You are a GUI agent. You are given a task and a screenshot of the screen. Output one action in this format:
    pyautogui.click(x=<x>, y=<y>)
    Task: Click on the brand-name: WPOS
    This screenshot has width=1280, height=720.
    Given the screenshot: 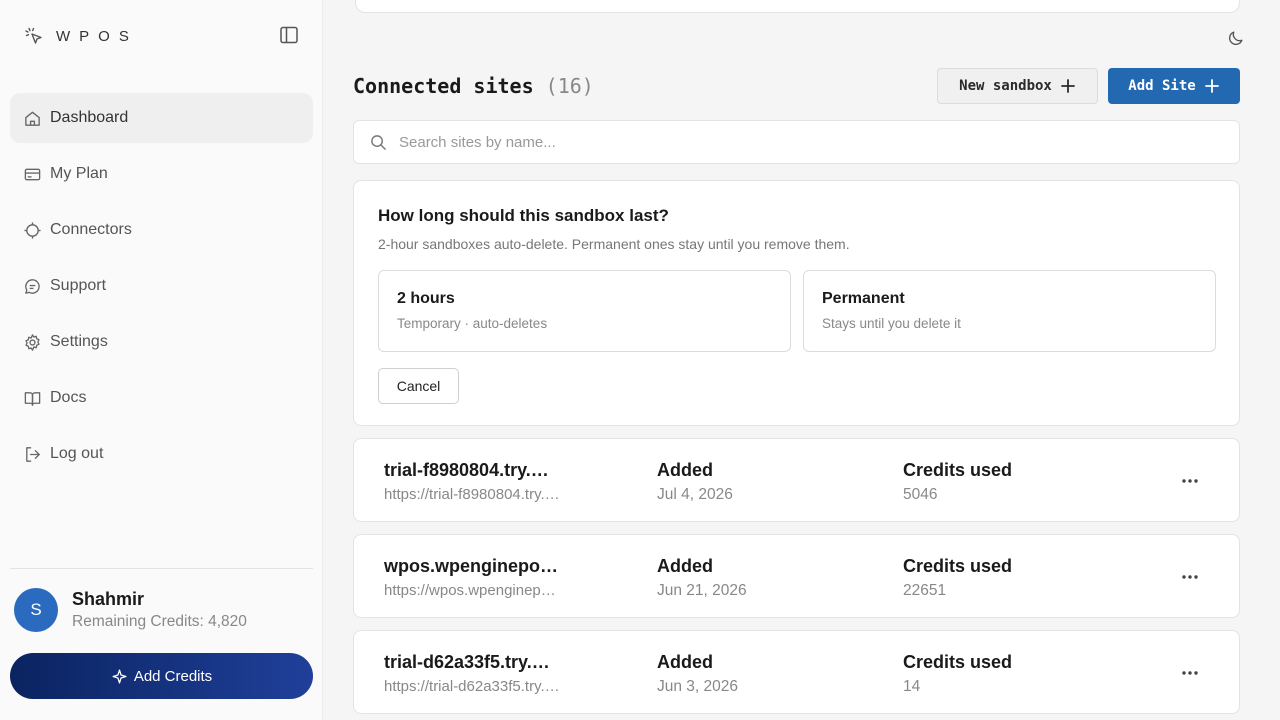 What is the action you would take?
    pyautogui.click(x=97, y=36)
    